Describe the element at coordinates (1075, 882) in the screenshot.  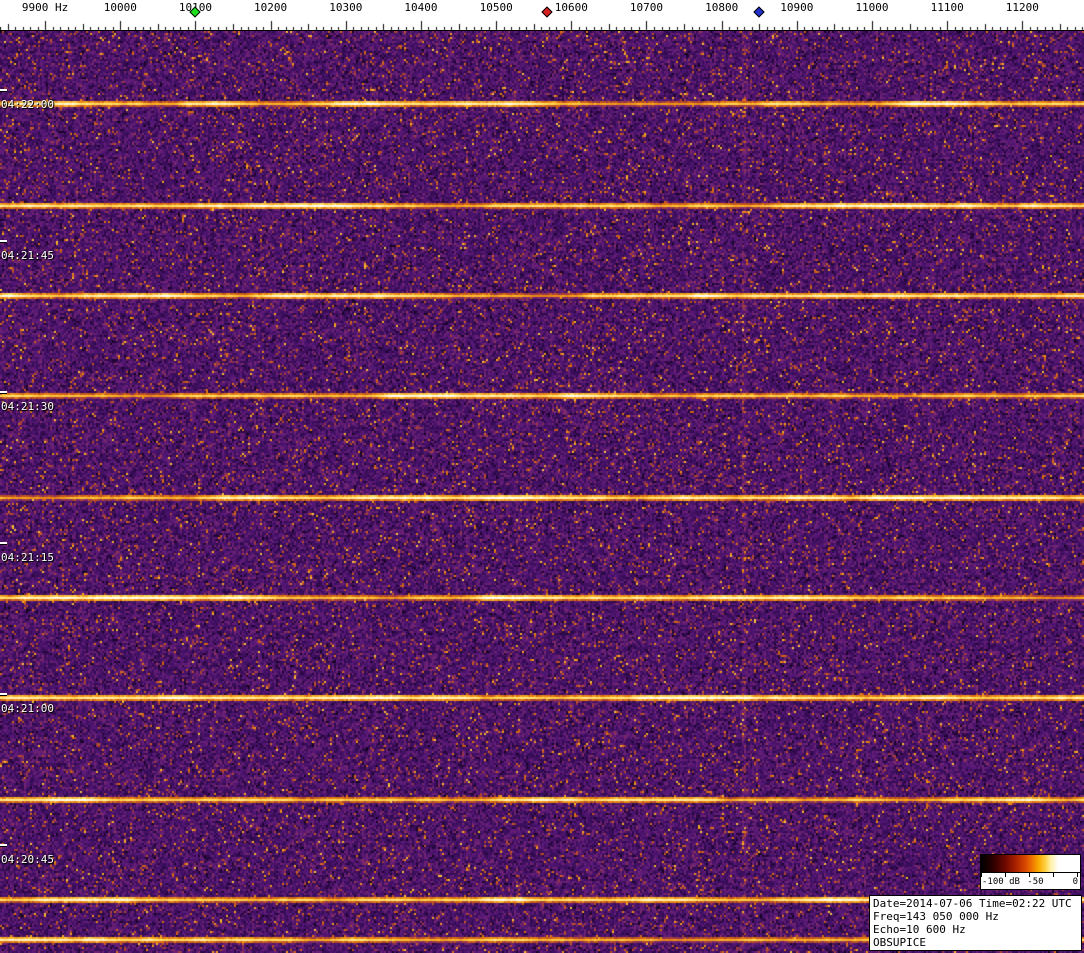
I see `legend-label-max: 0` at that location.